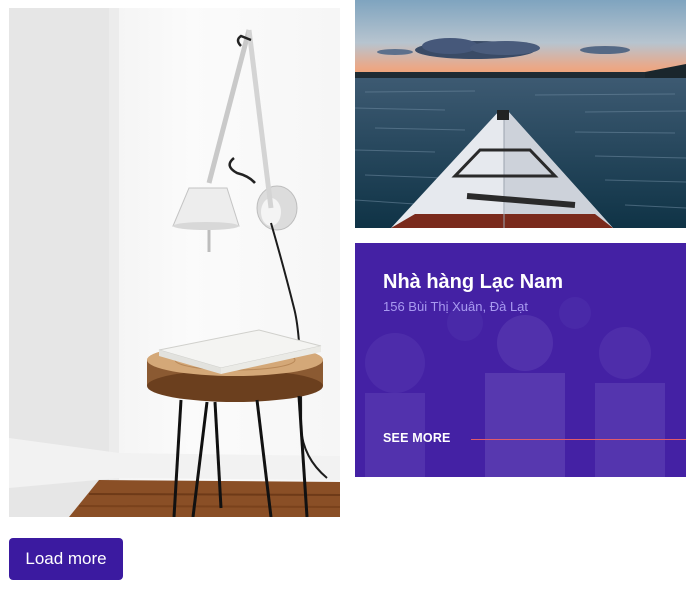 The height and width of the screenshot is (598, 699). I want to click on see-more-link: SEE MORE, so click(417, 438).